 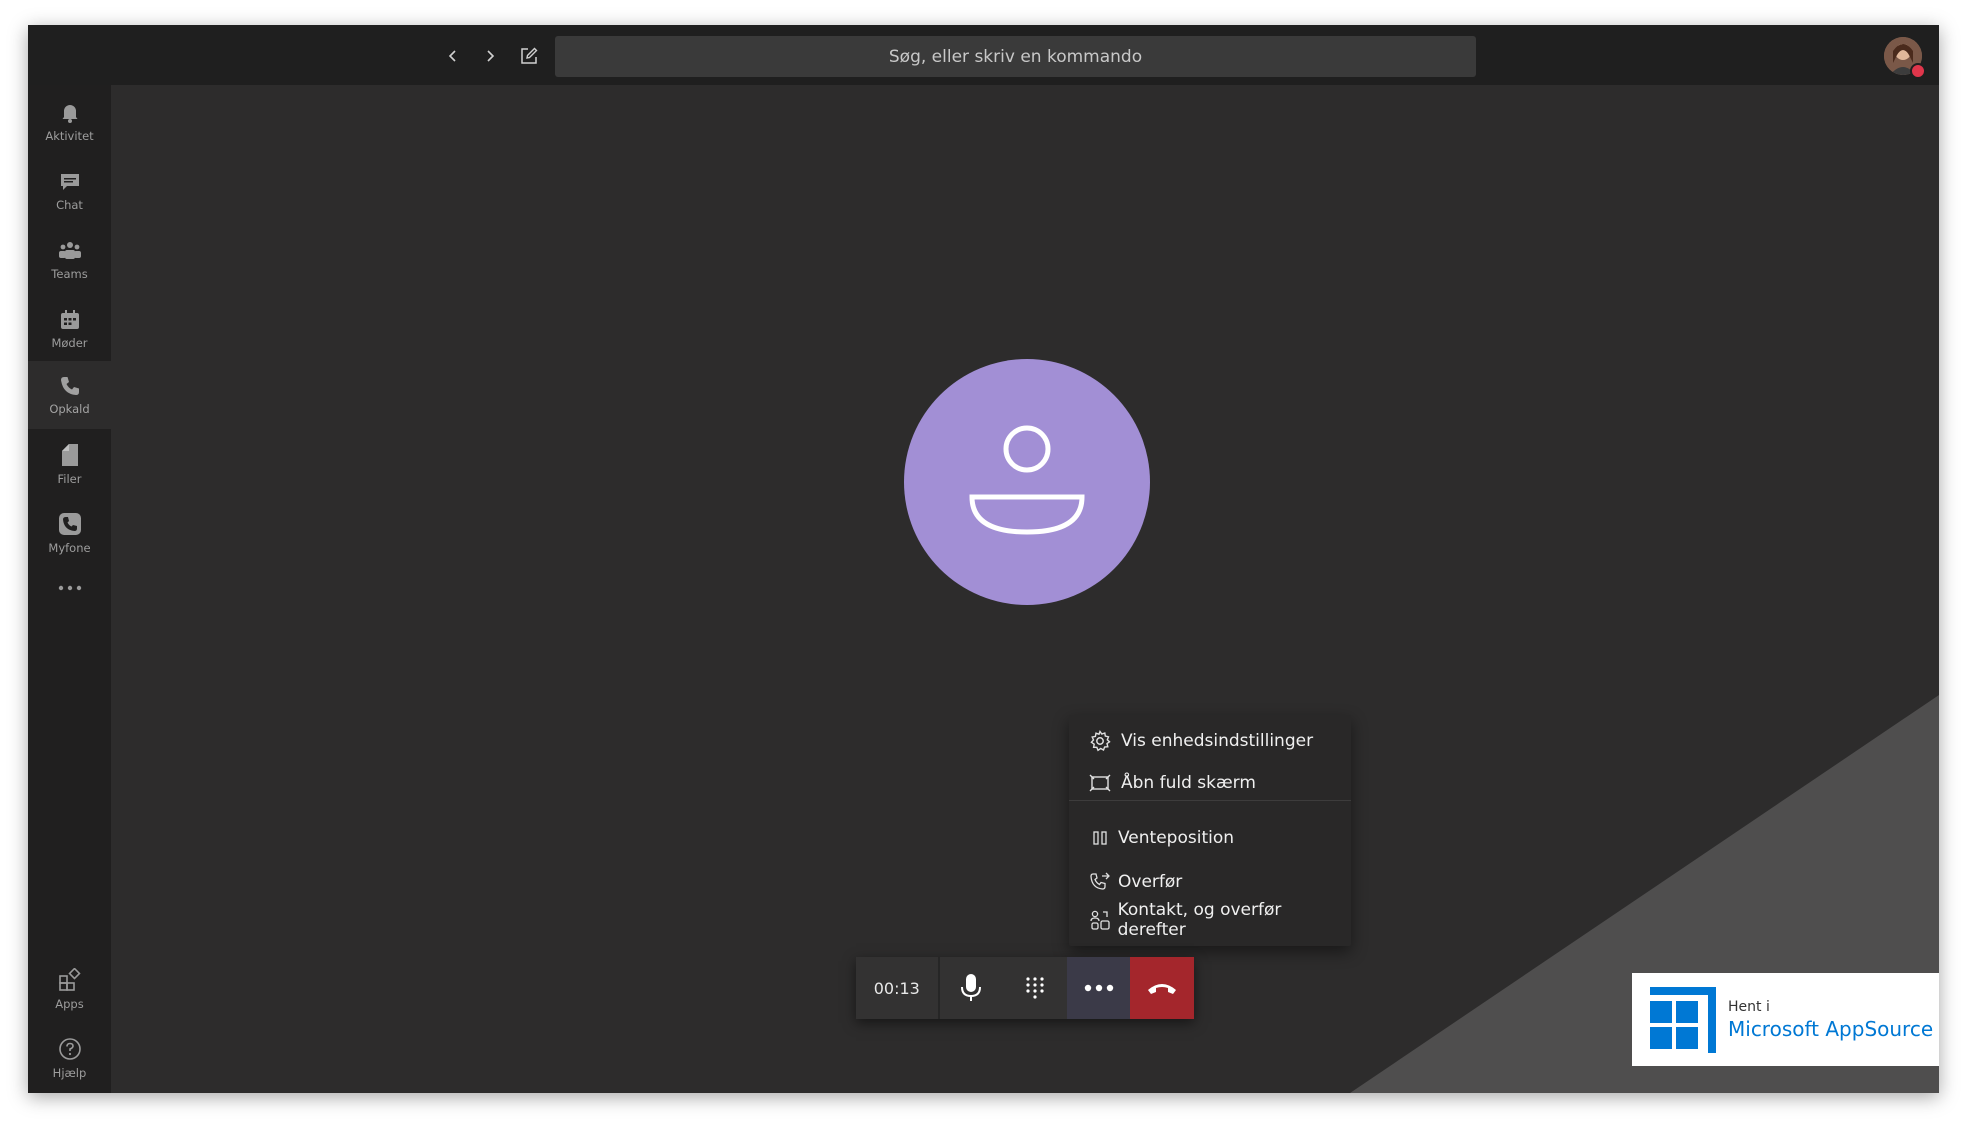 What do you see at coordinates (1100, 920) in the screenshot?
I see `consult-transfer-icon` at bounding box center [1100, 920].